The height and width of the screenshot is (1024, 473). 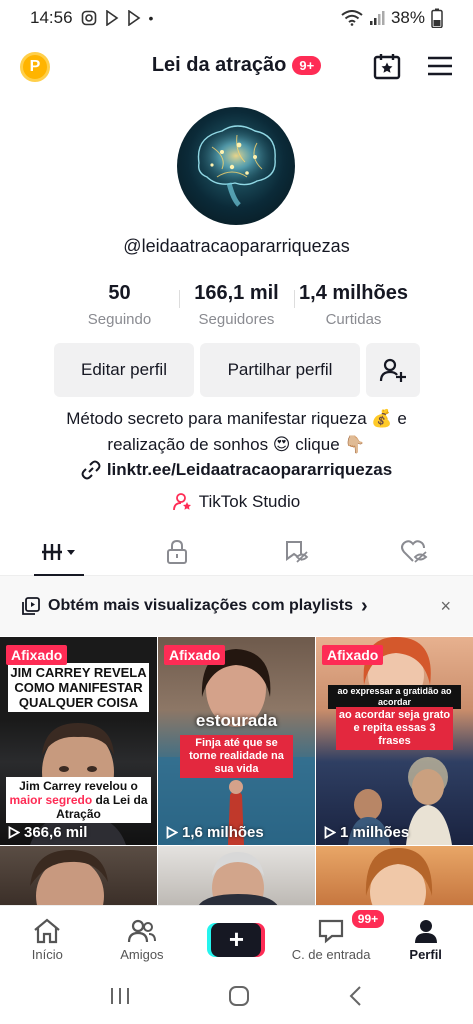 I want to click on nav-inbox: 99+ C. de entrada, so click(x=335, y=939).